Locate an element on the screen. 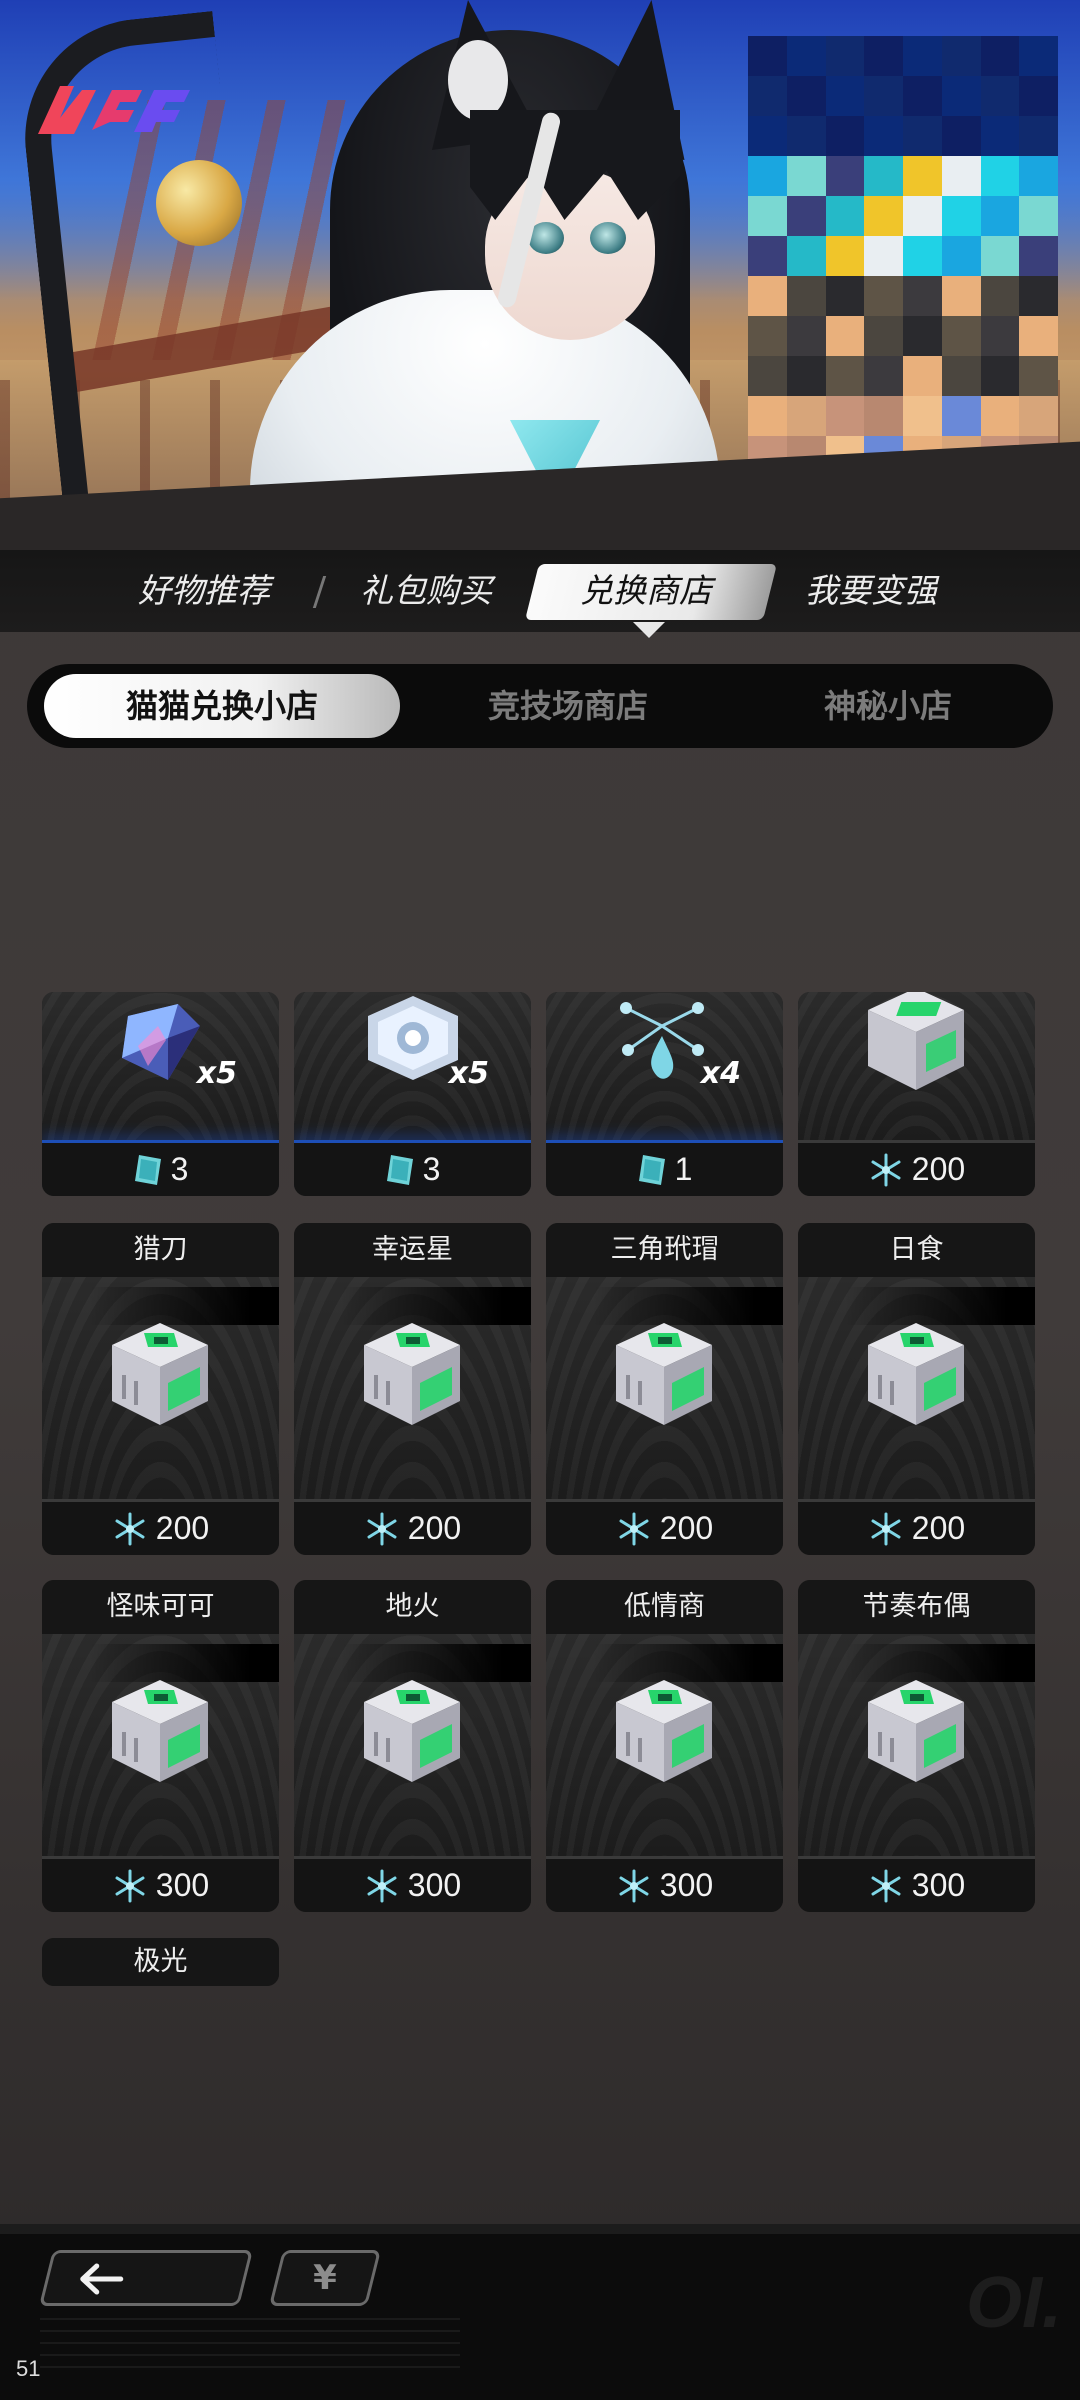 The image size is (1080, 2400). shop-item-card: 极光 is located at coordinates (160, 1962).